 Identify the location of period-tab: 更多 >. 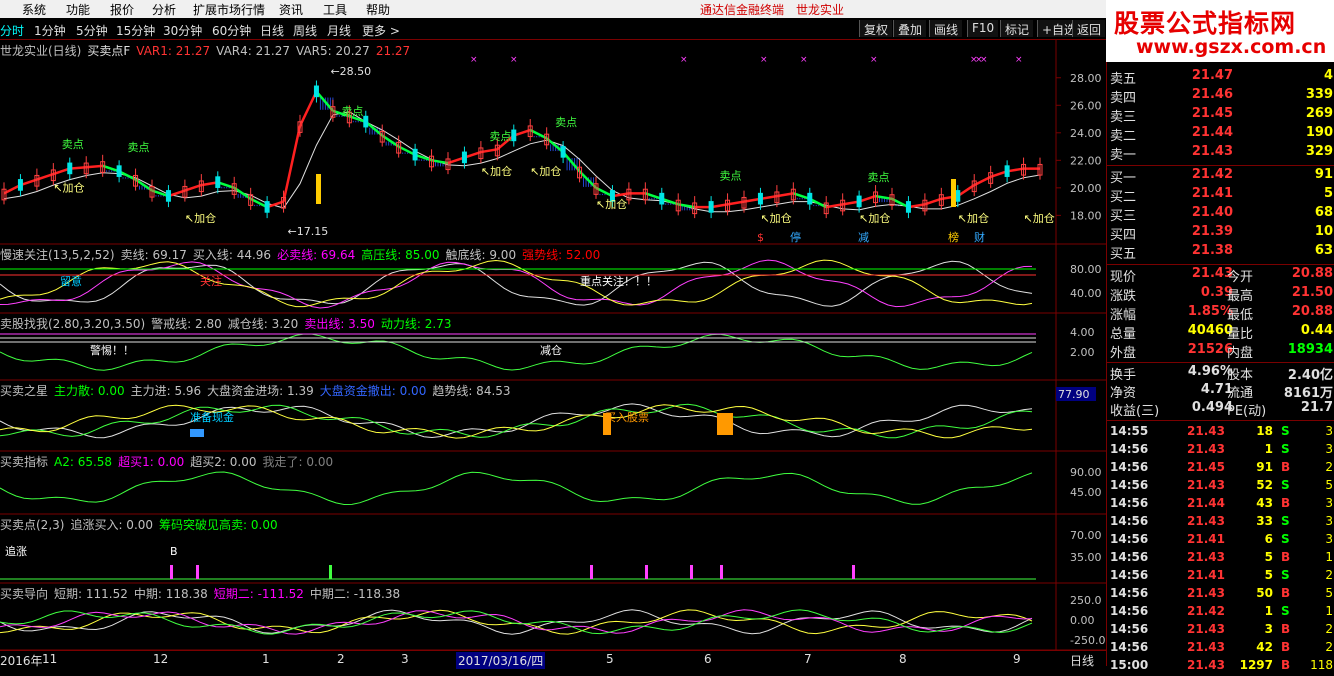
(381, 30).